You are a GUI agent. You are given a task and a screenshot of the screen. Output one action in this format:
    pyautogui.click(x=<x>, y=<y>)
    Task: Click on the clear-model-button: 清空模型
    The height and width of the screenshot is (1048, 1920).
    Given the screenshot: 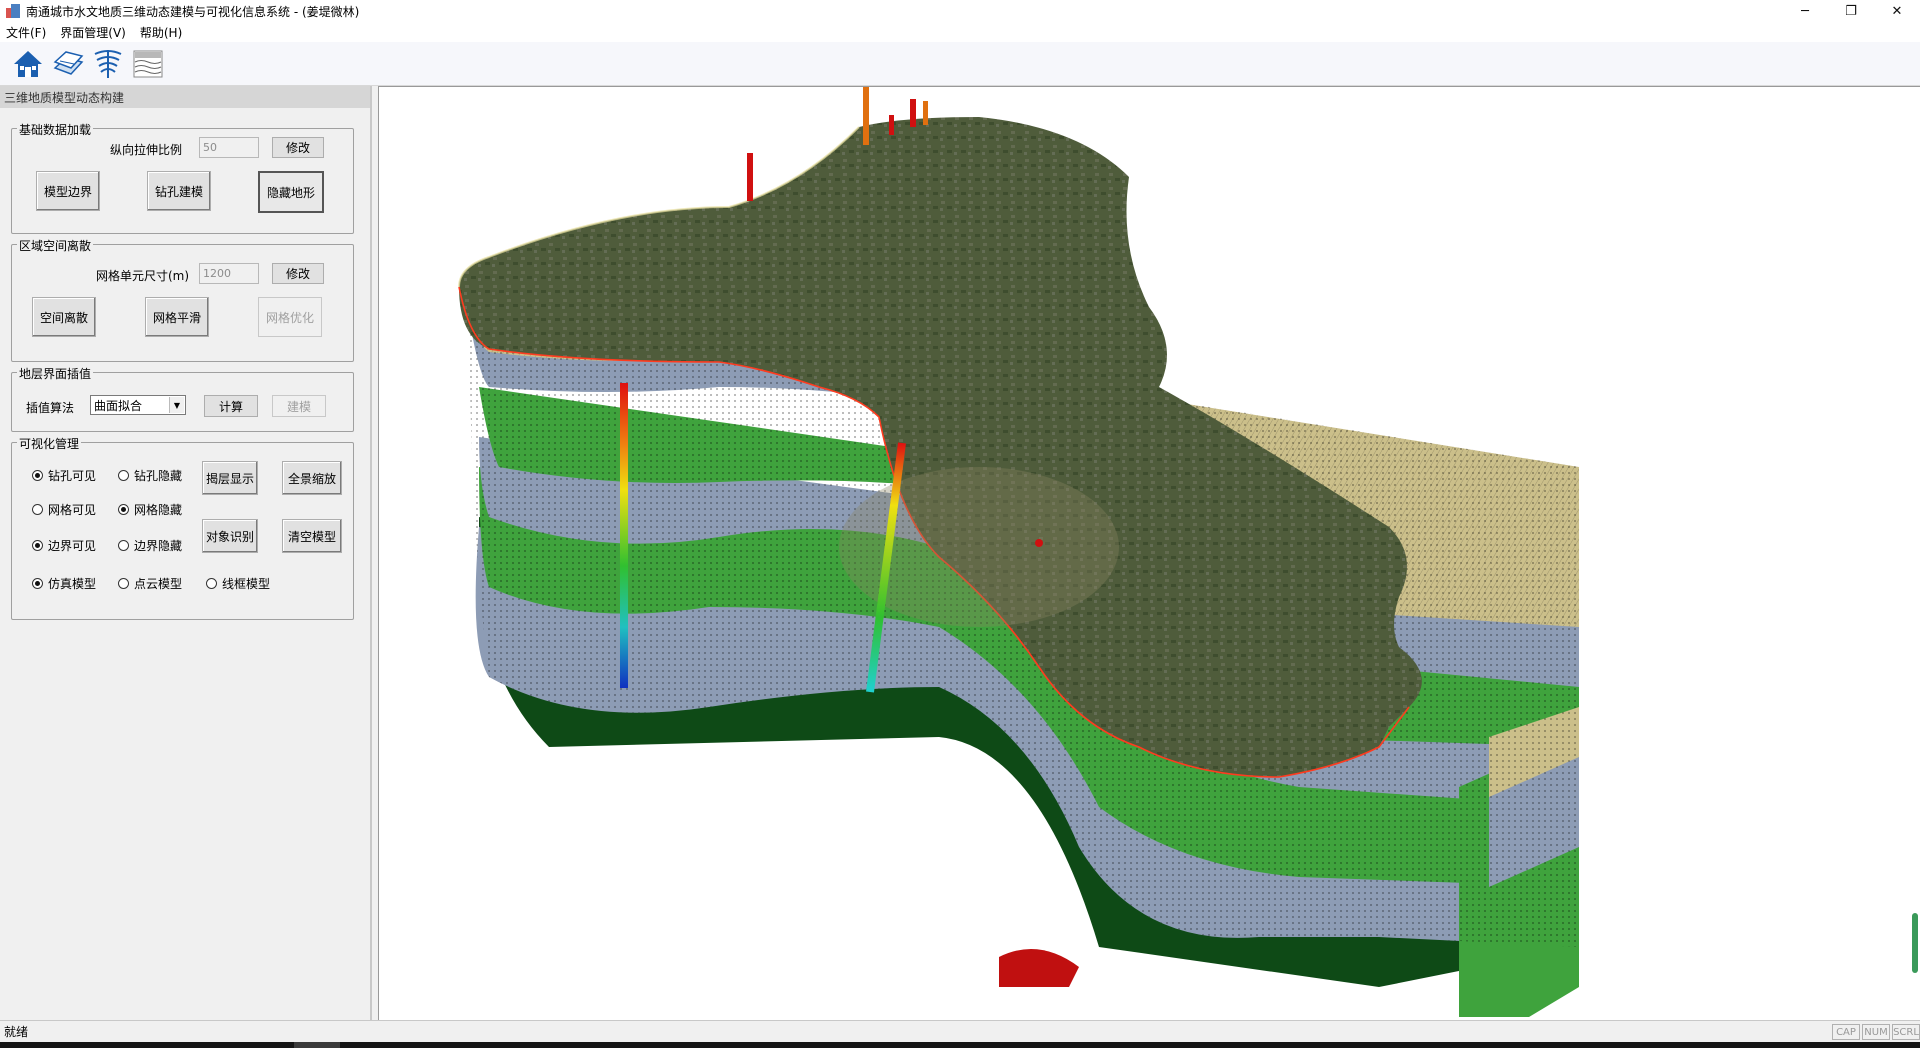 What is the action you would take?
    pyautogui.click(x=312, y=536)
    